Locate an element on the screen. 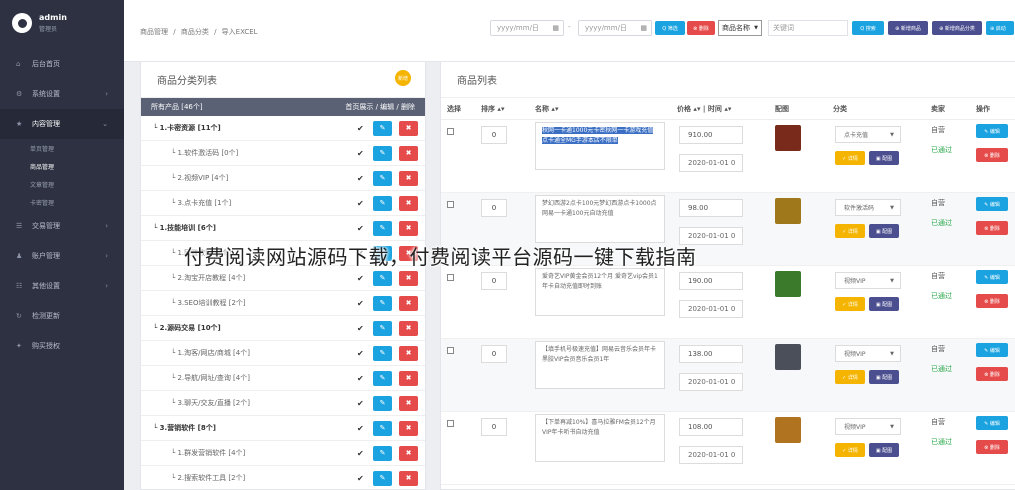 This screenshot has width=1015, height=490. sidebar-subitem: 单页管理 is located at coordinates (62, 148).